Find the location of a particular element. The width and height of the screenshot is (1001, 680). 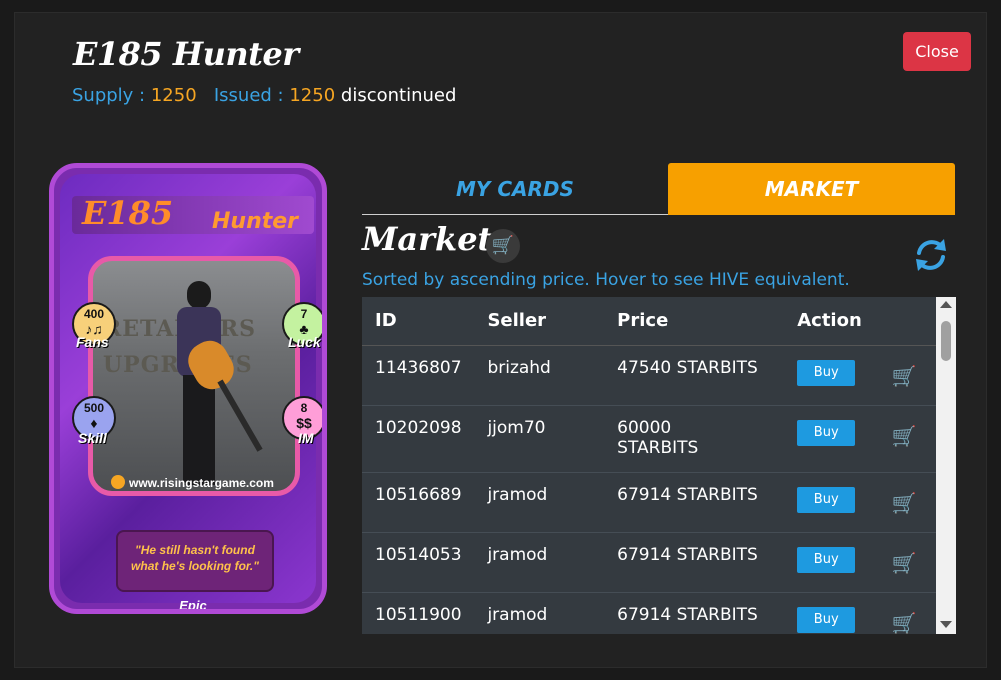

card-name: Hunter is located at coordinates (255, 221).